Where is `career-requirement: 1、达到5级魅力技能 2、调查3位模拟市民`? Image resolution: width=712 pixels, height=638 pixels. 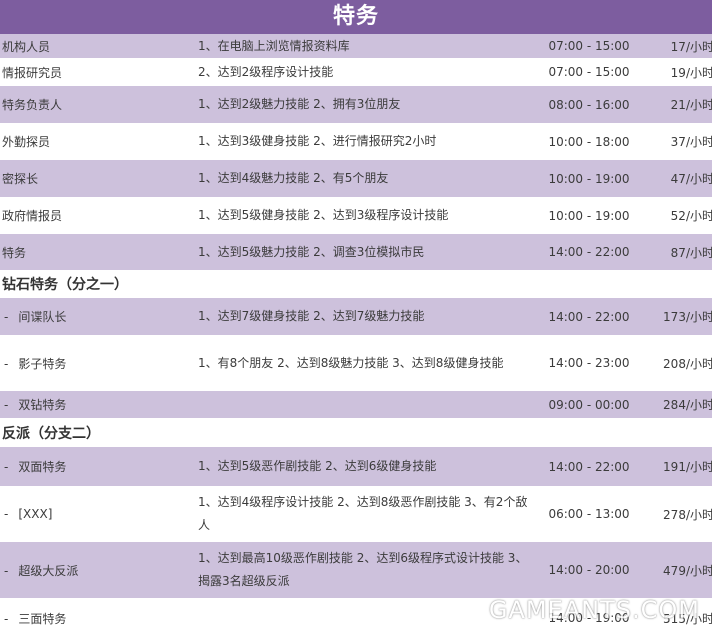
career-requirement: 1、达到5级魅力技能 2、调查3位模拟市民 is located at coordinates (366, 252).